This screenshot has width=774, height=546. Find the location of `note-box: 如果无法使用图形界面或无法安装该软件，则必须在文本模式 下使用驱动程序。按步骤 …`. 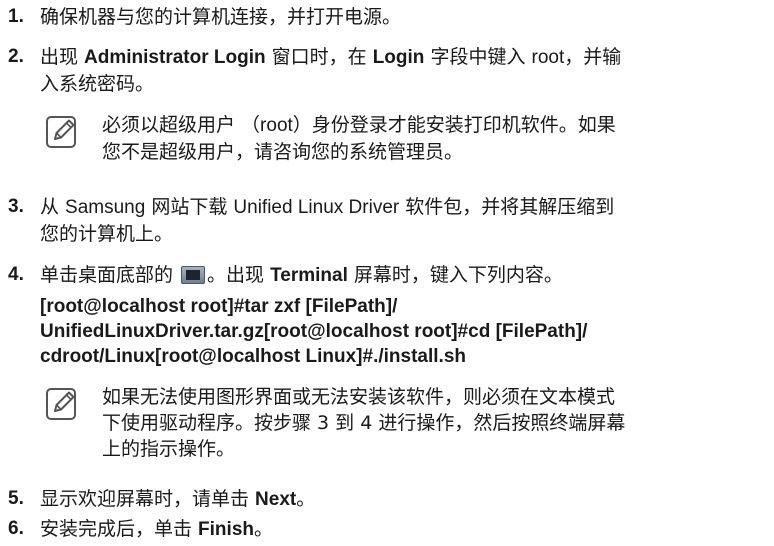

note-box: 如果无法使用图形界面或无法安装该软件，则必须在文本模式 下使用驱动程序。按步骤 … is located at coordinates (404, 423).